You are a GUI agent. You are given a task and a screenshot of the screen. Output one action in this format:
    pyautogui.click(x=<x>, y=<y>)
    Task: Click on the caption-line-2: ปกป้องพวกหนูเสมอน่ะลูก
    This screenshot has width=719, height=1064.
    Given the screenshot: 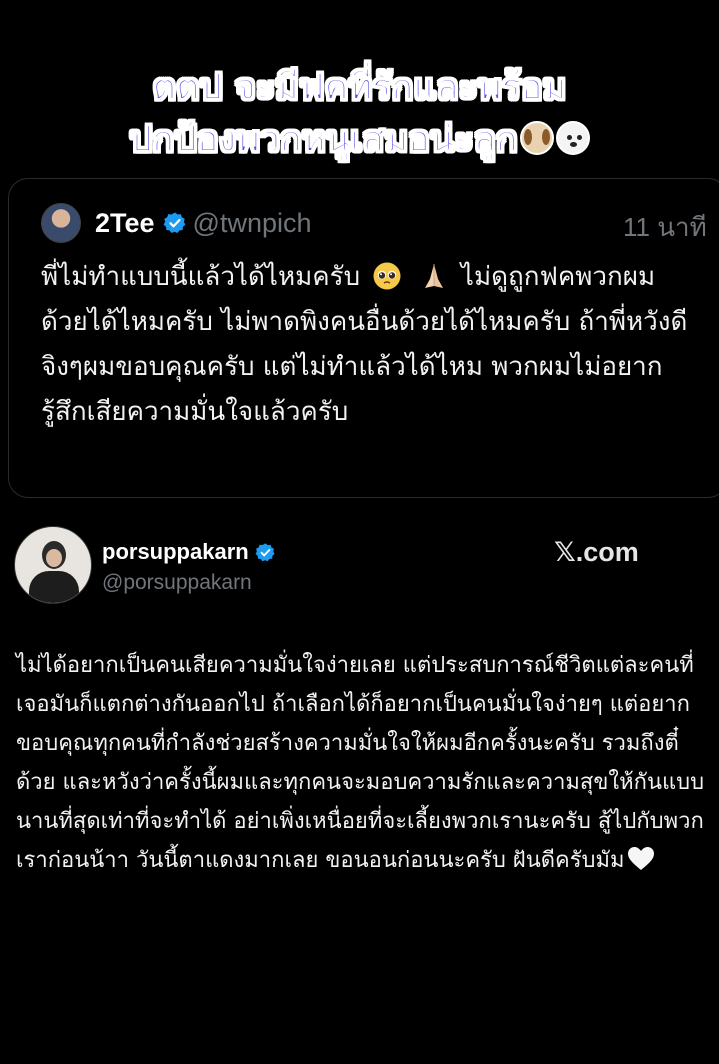 What is the action you would take?
    pyautogui.click(x=323, y=140)
    